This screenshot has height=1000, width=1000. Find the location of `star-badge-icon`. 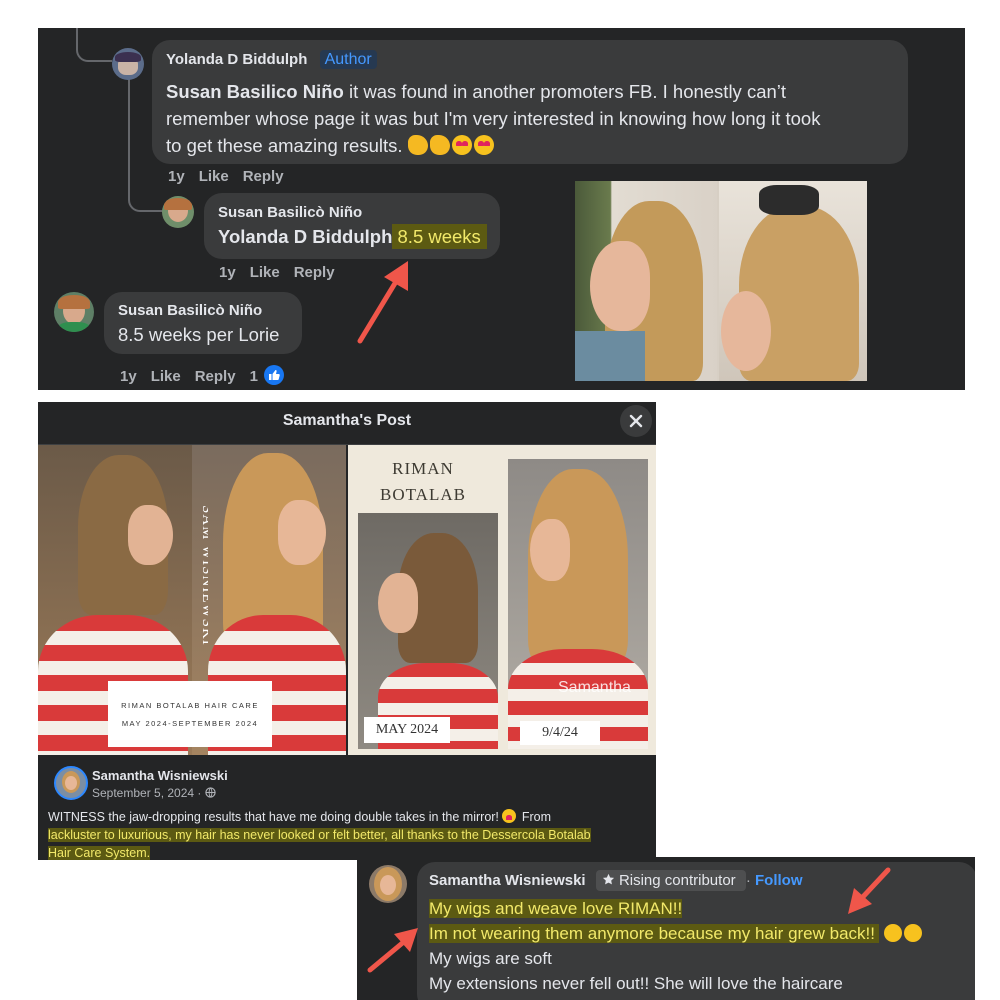

star-badge-icon is located at coordinates (608, 879).